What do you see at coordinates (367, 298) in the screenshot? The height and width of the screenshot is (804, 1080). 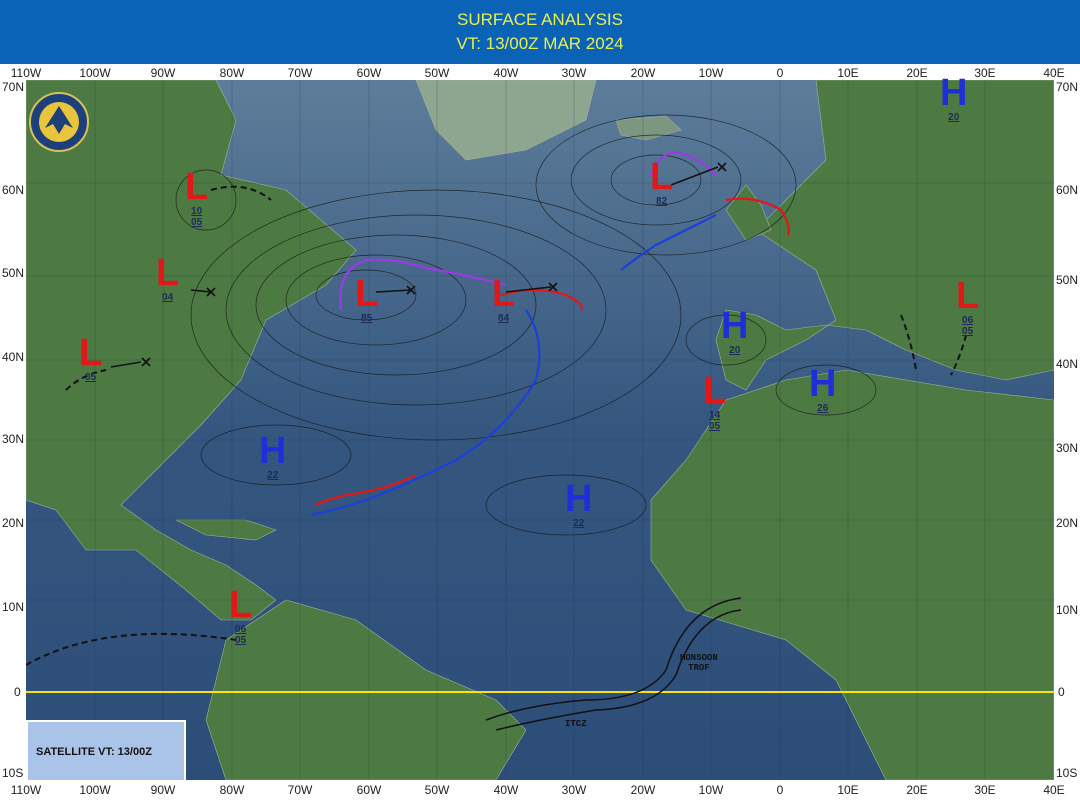 I see `low-pressure-center: L 85` at bounding box center [367, 298].